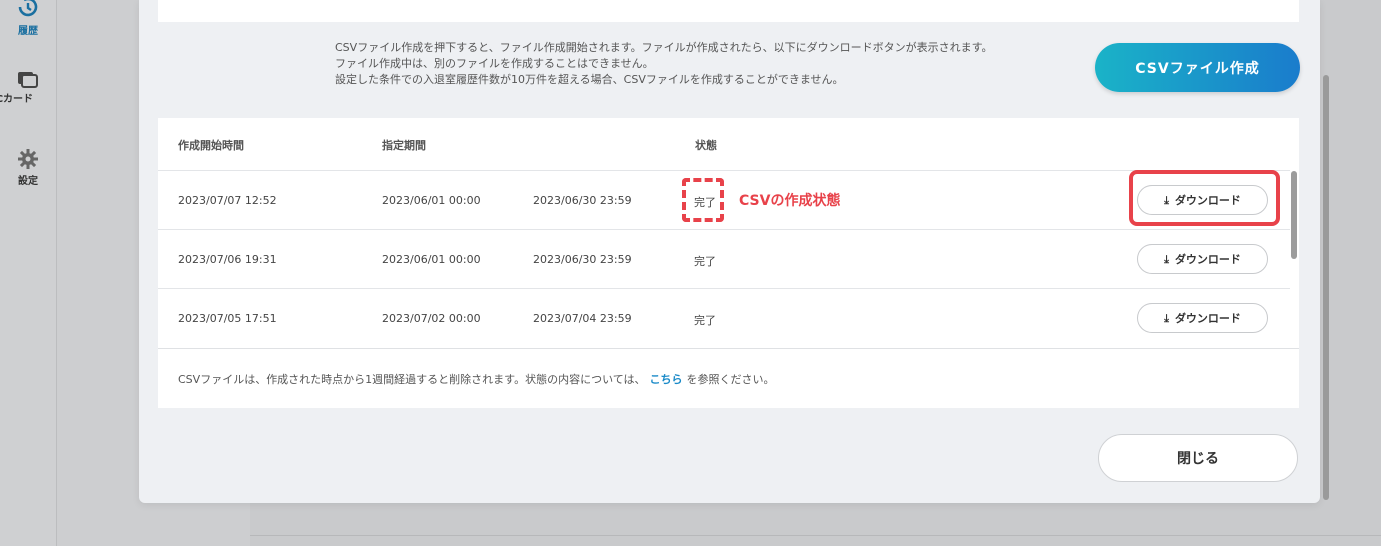 The height and width of the screenshot is (546, 1381). I want to click on column-header-created: 作成開始時間, so click(211, 145).